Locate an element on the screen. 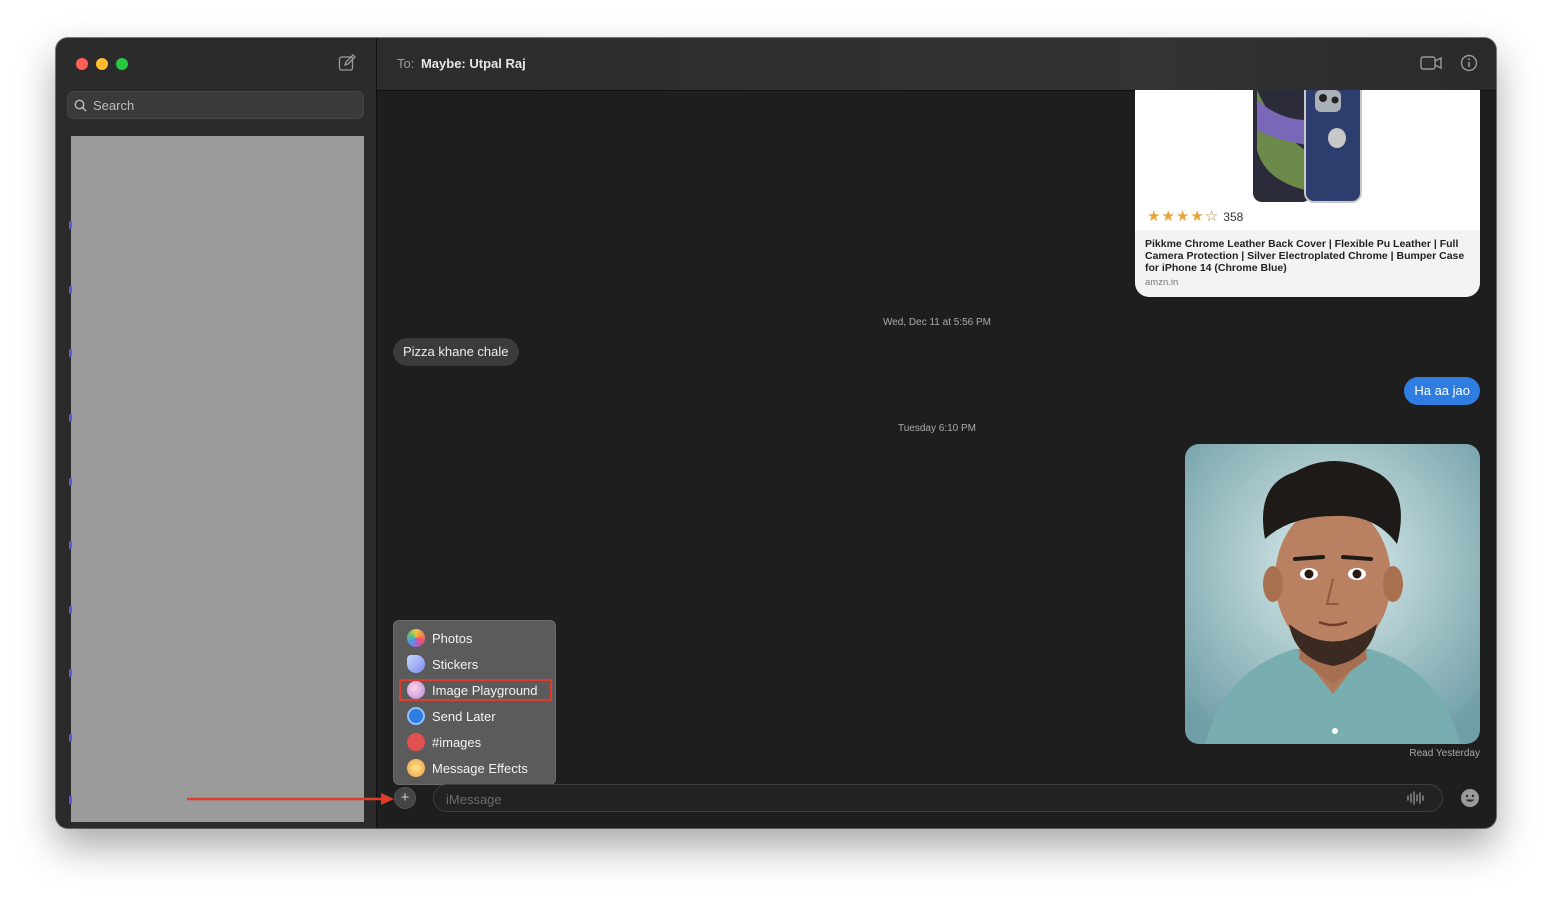 The width and height of the screenshot is (1552, 902). audio-message-icon is located at coordinates (1415, 798).